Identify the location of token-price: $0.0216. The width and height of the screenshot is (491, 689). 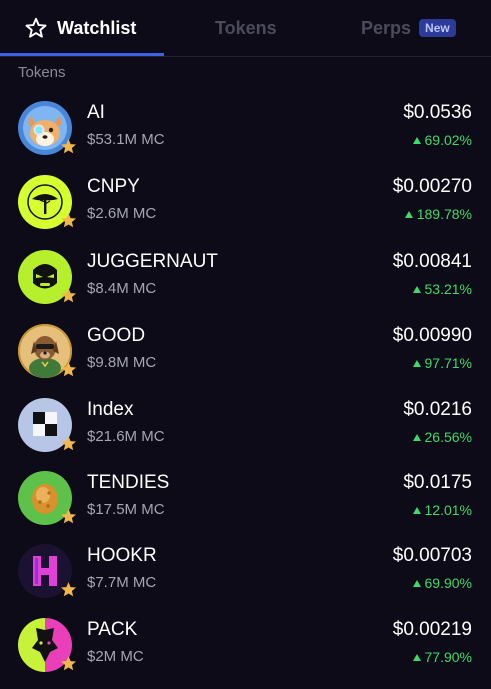
(437, 409).